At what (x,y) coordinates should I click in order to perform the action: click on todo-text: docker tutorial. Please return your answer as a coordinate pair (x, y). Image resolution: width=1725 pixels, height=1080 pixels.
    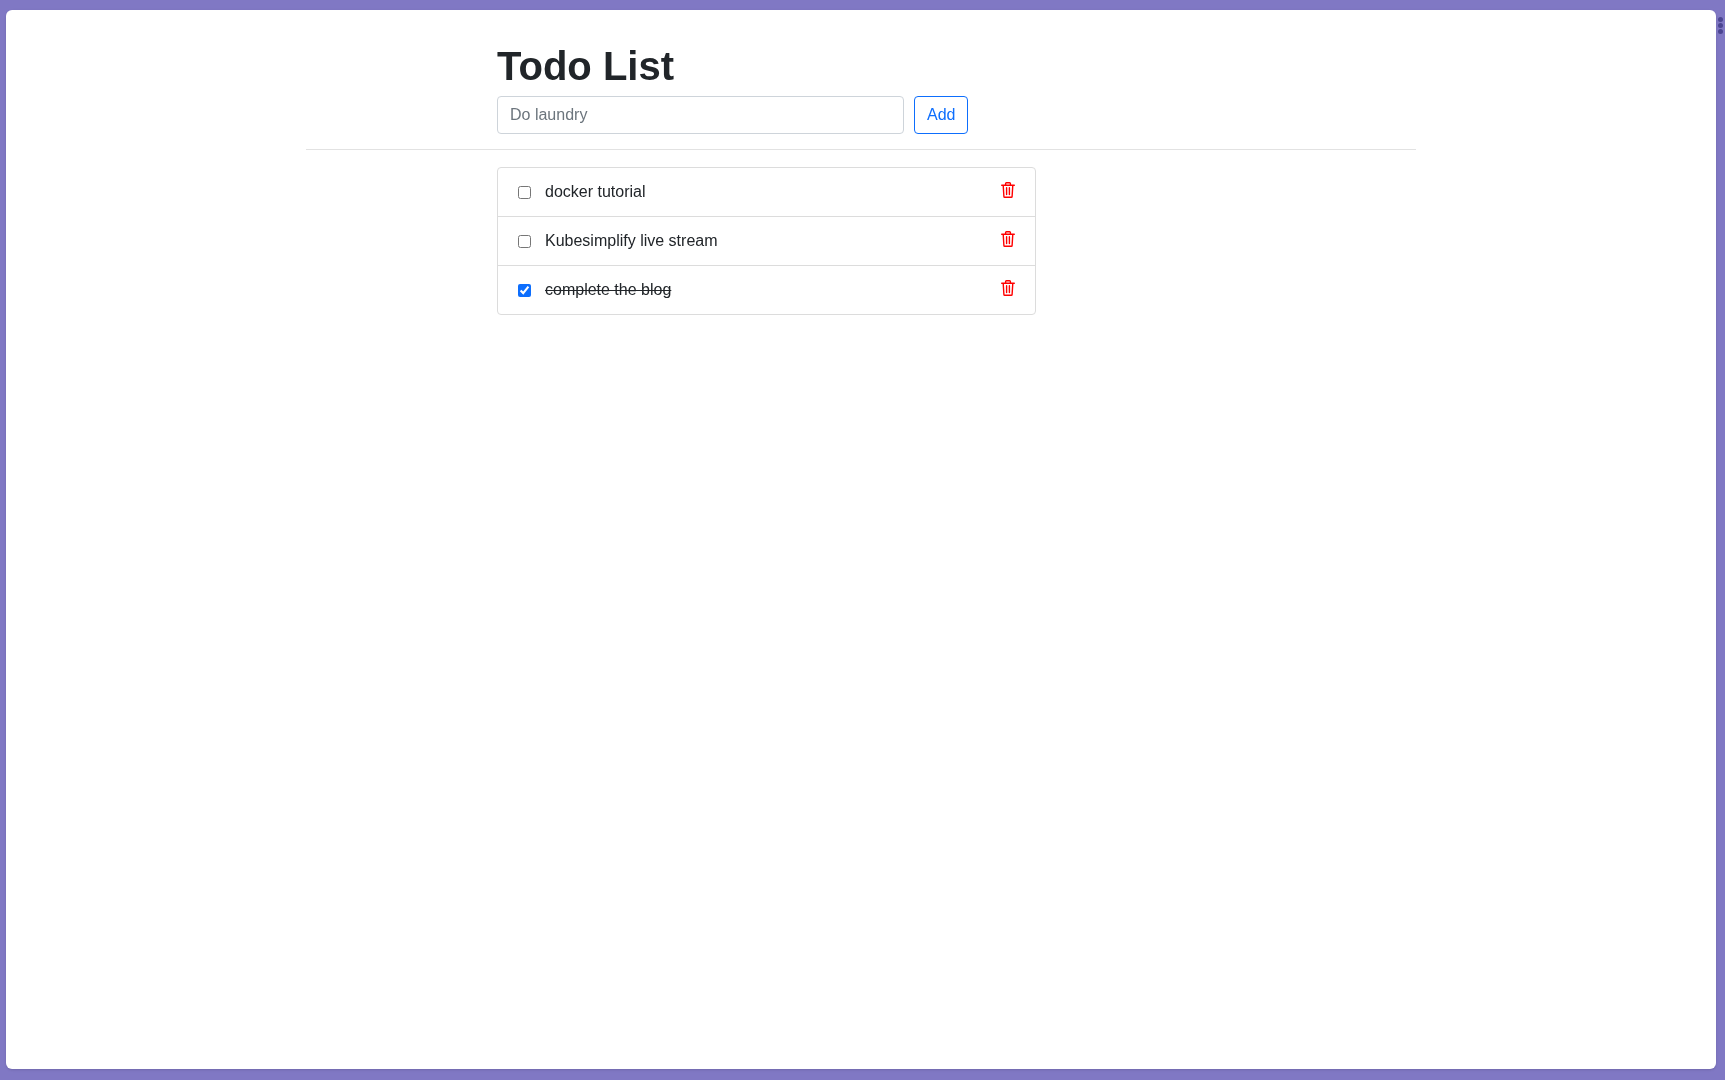
    Looking at the image, I should click on (595, 192).